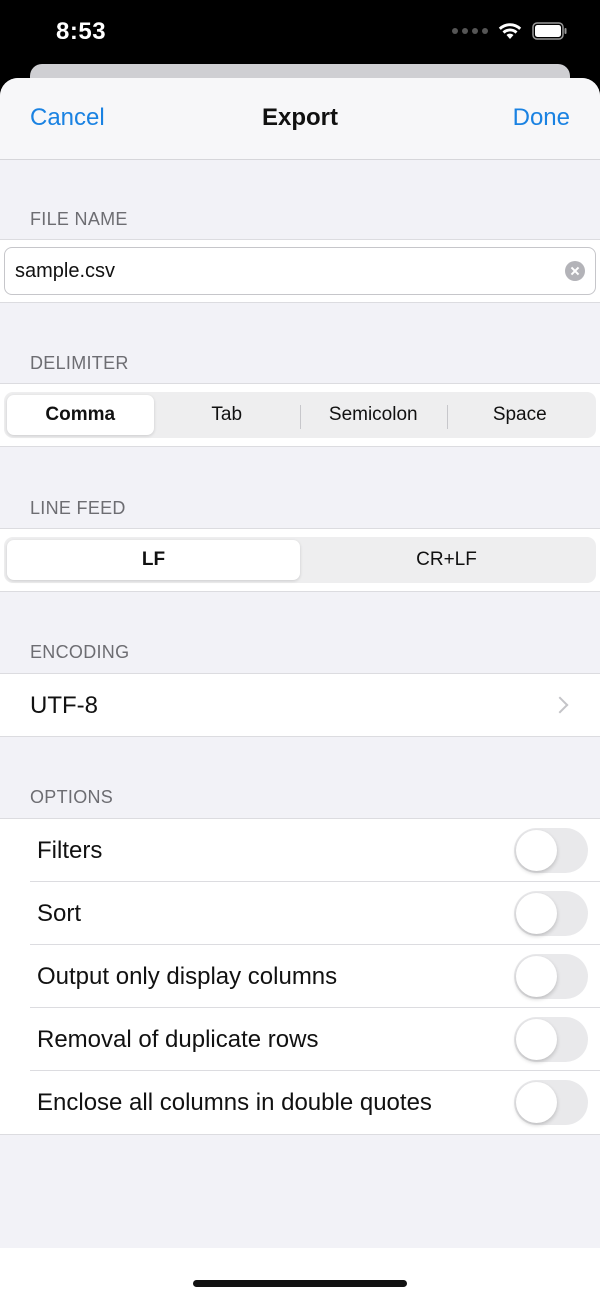  Describe the element at coordinates (520, 415) in the screenshot. I see `delimiter-option-space: Space` at that location.